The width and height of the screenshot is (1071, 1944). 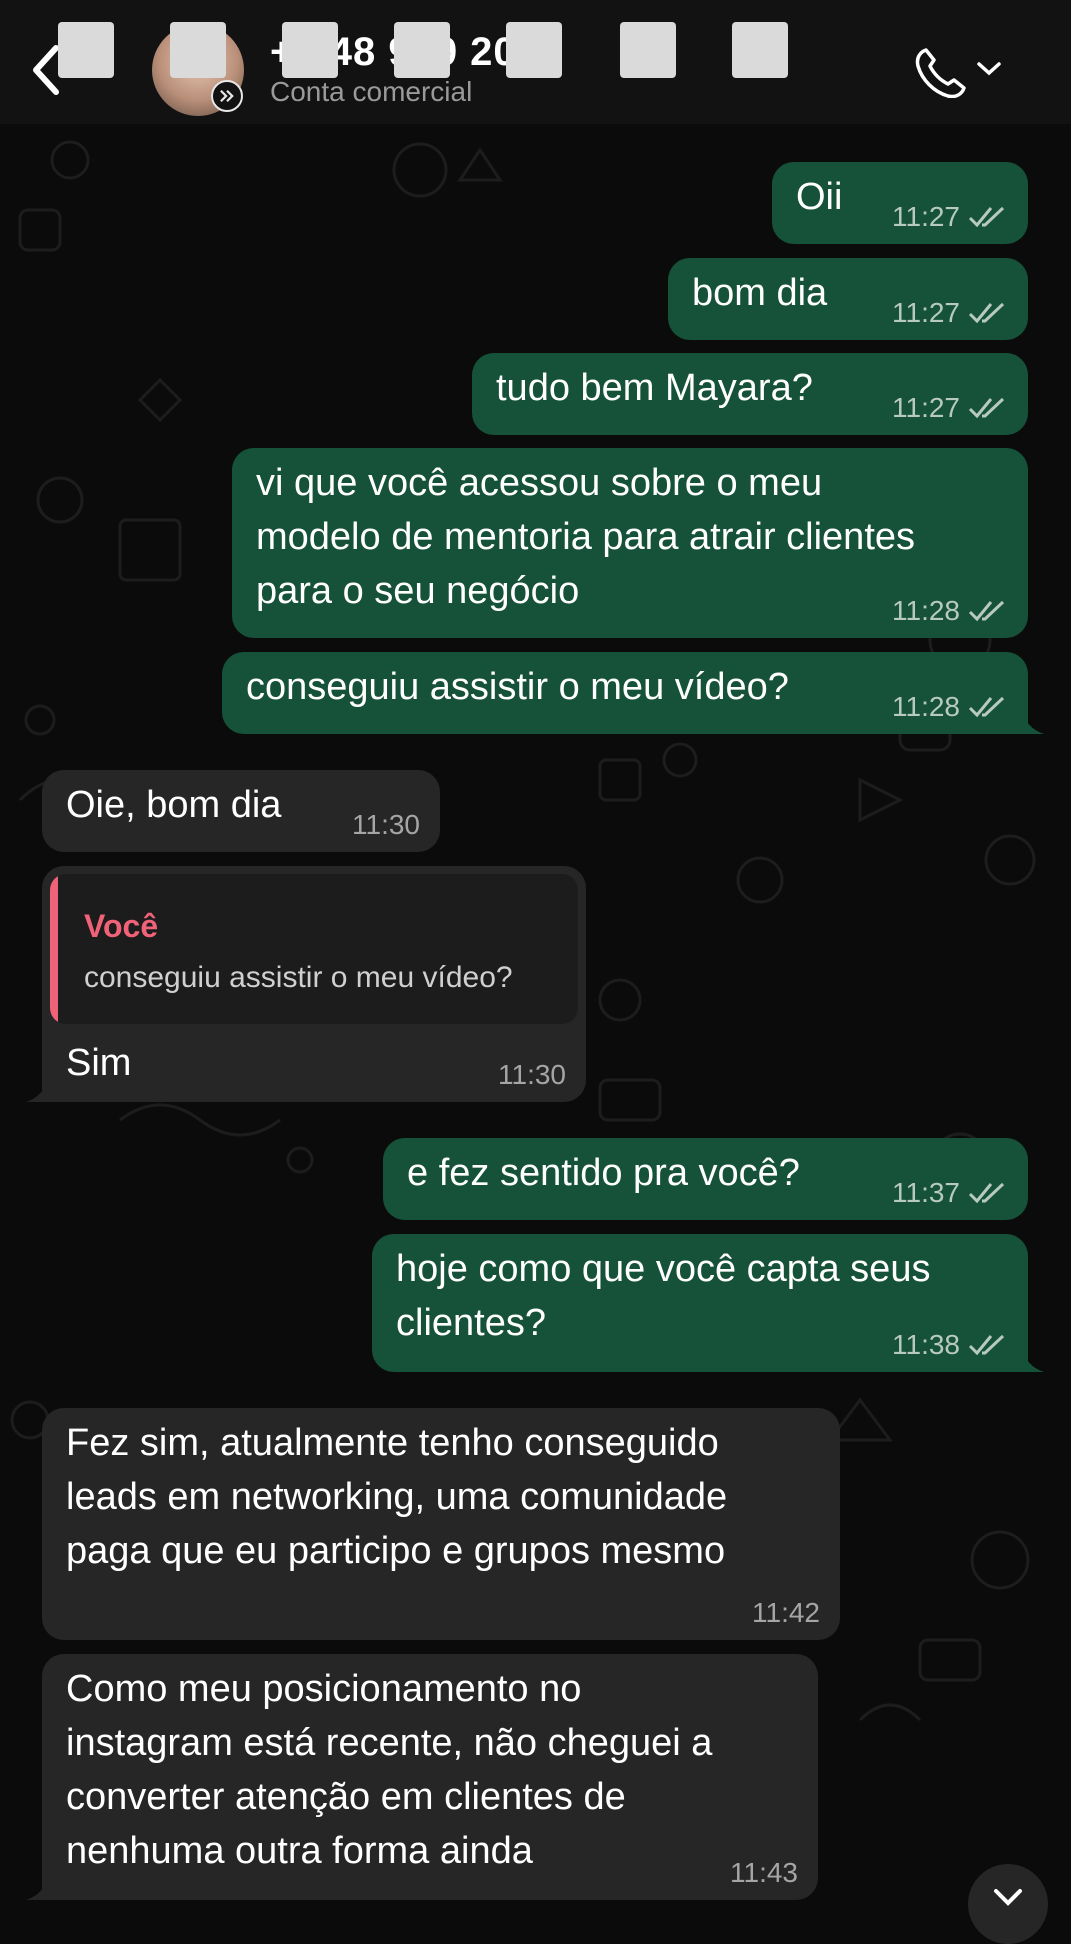 I want to click on message-text: e fez sentido pra você?, so click(x=603, y=1173).